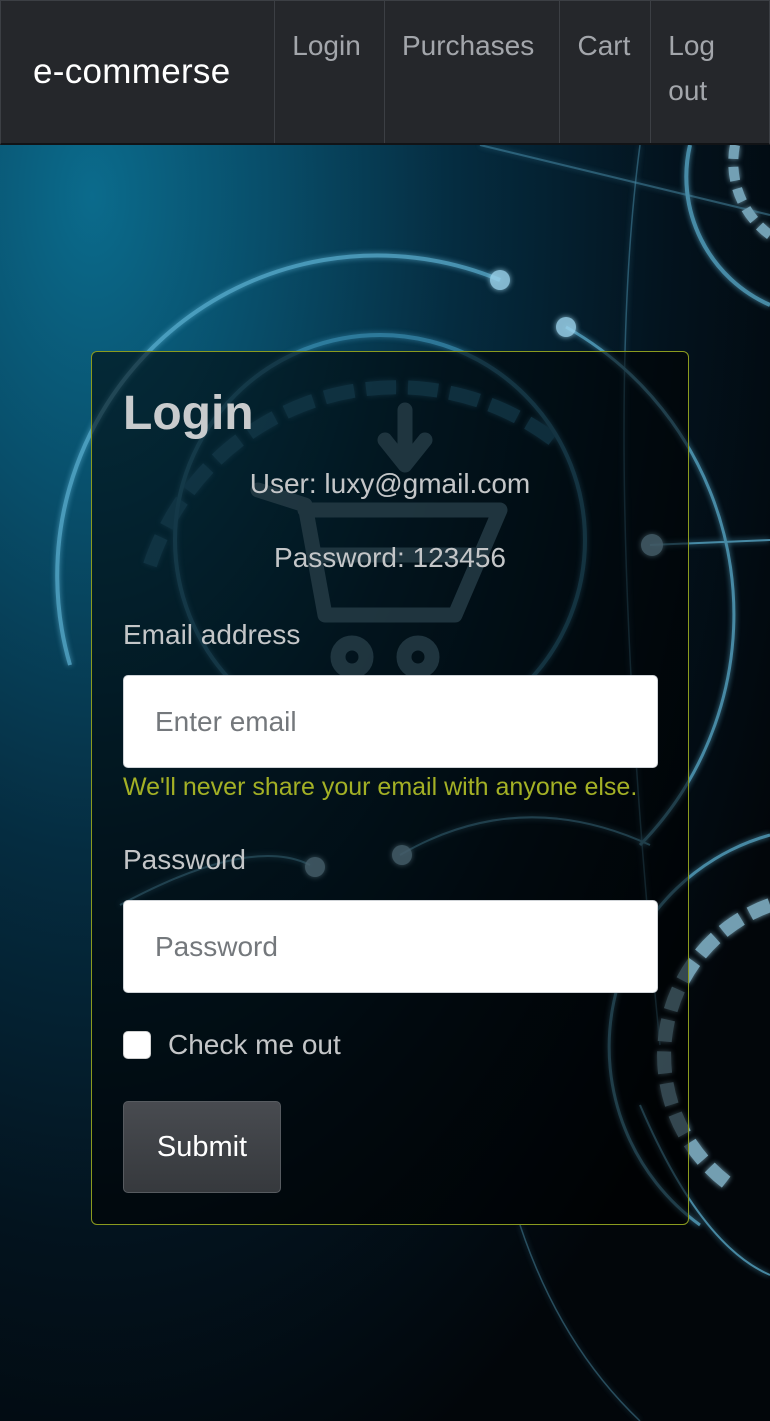  Describe the element at coordinates (330, 72) in the screenshot. I see `nav-login-link: Login` at that location.